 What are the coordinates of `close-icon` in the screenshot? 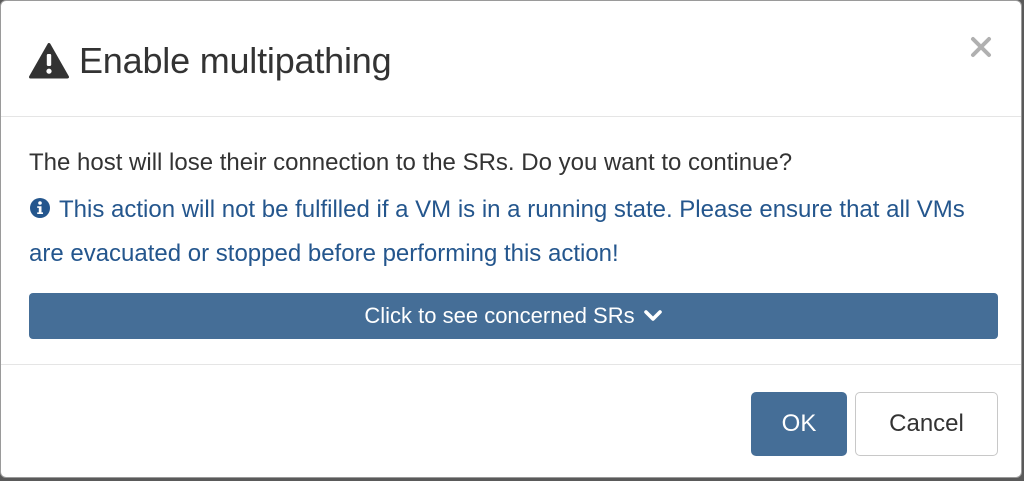 It's located at (981, 49).